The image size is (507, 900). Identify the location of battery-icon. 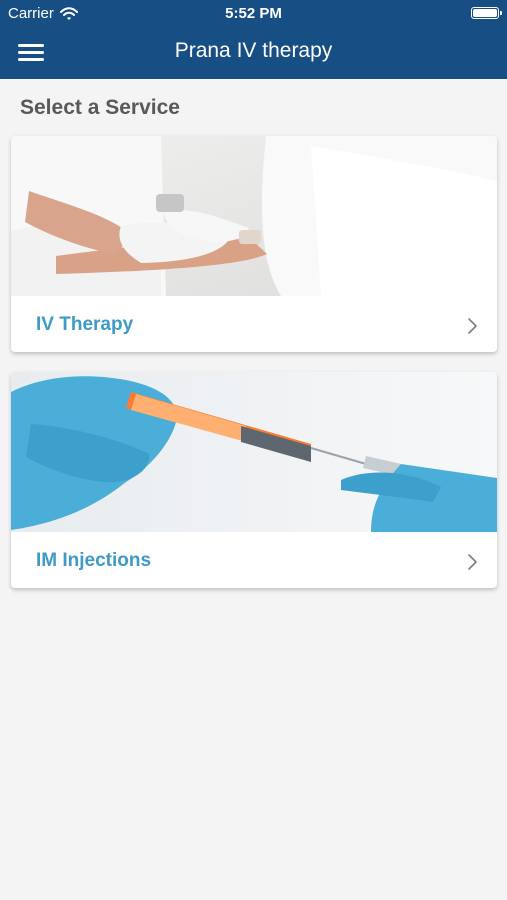
(486, 13).